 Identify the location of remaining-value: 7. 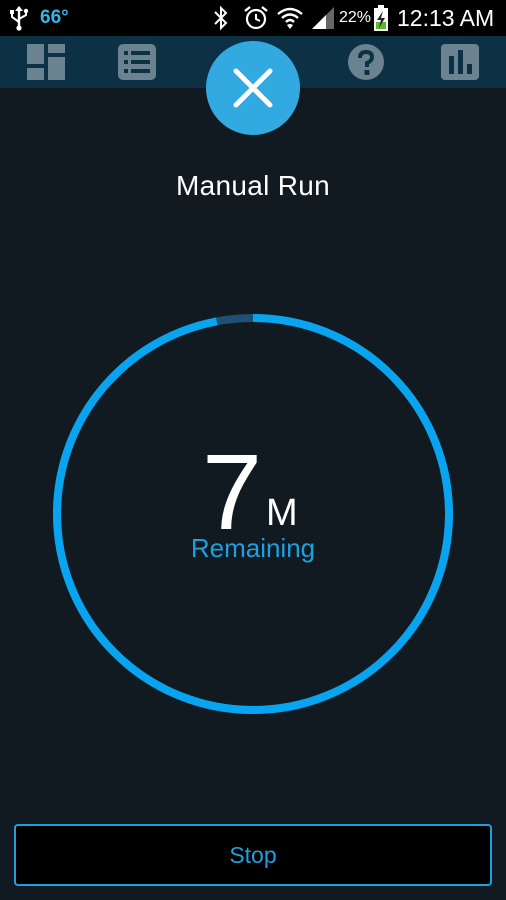
(232, 491).